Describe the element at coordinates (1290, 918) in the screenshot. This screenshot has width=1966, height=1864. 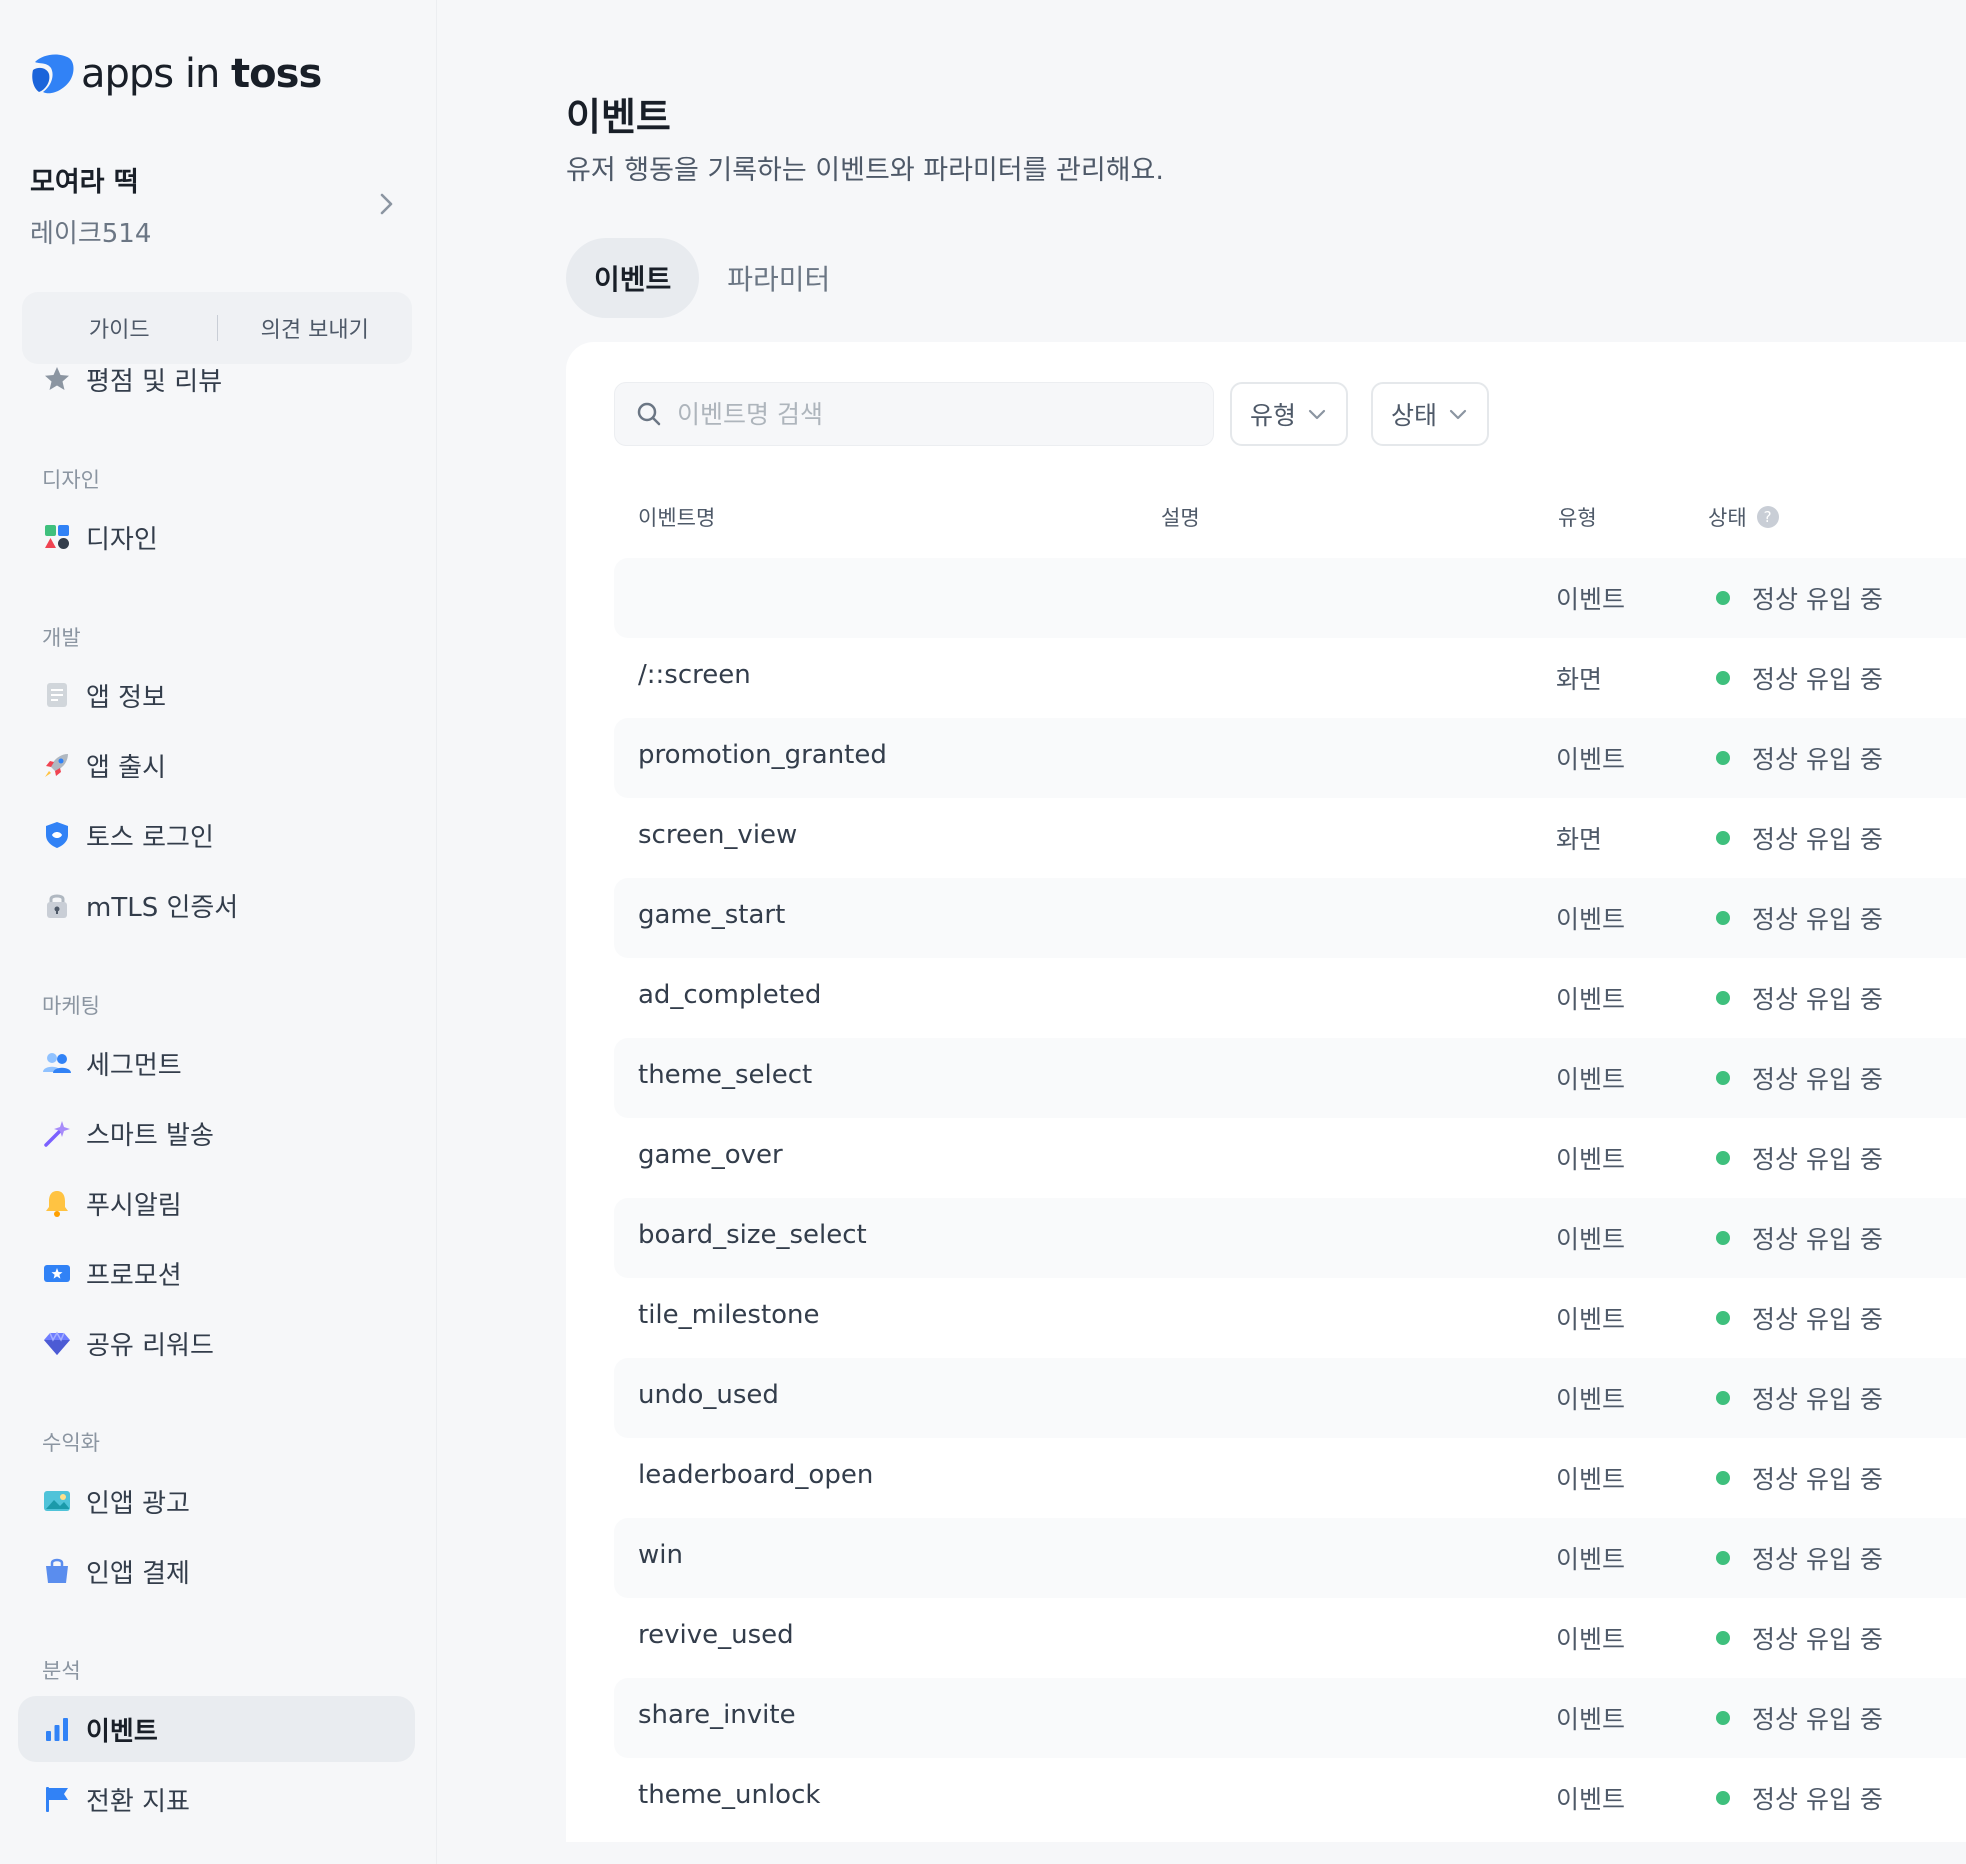
I see `table-row: game_start 이벤트 정상 유입 중` at that location.